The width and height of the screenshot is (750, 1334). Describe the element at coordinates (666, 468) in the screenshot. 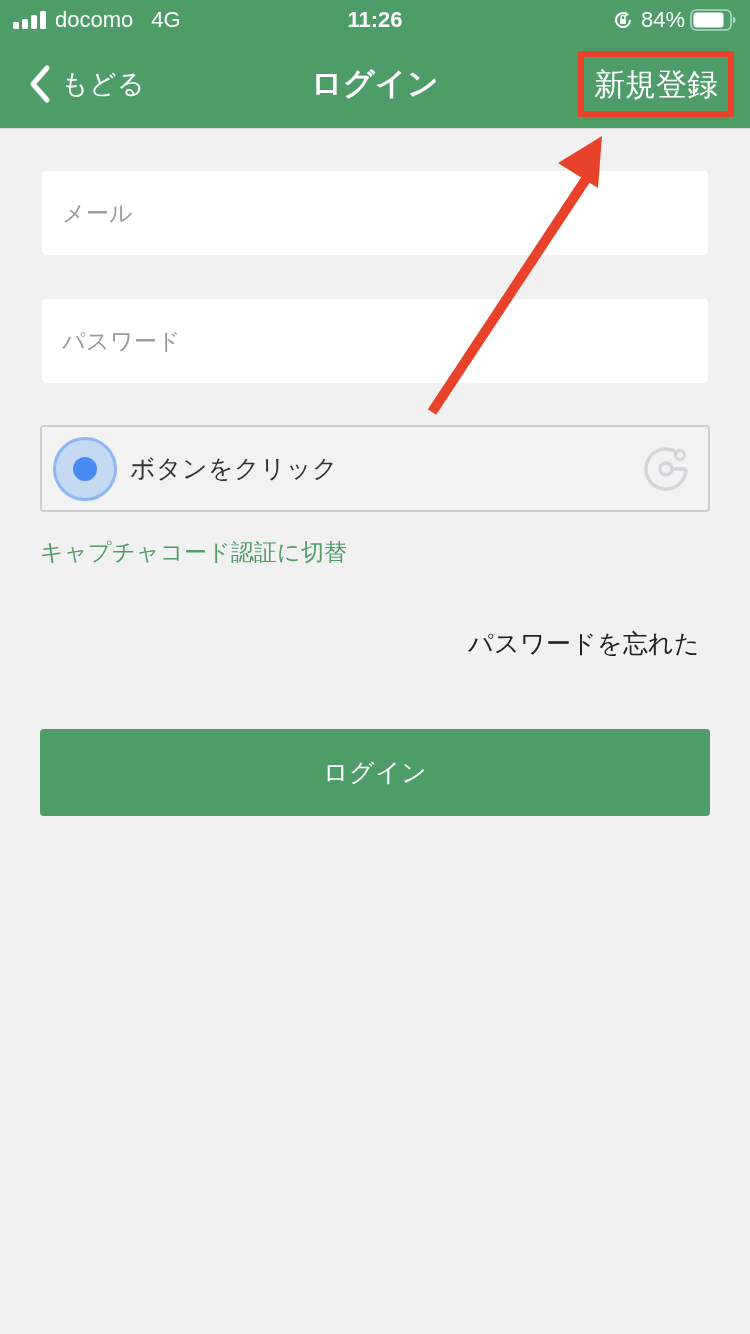

I see `captcha-logo-icon` at that location.